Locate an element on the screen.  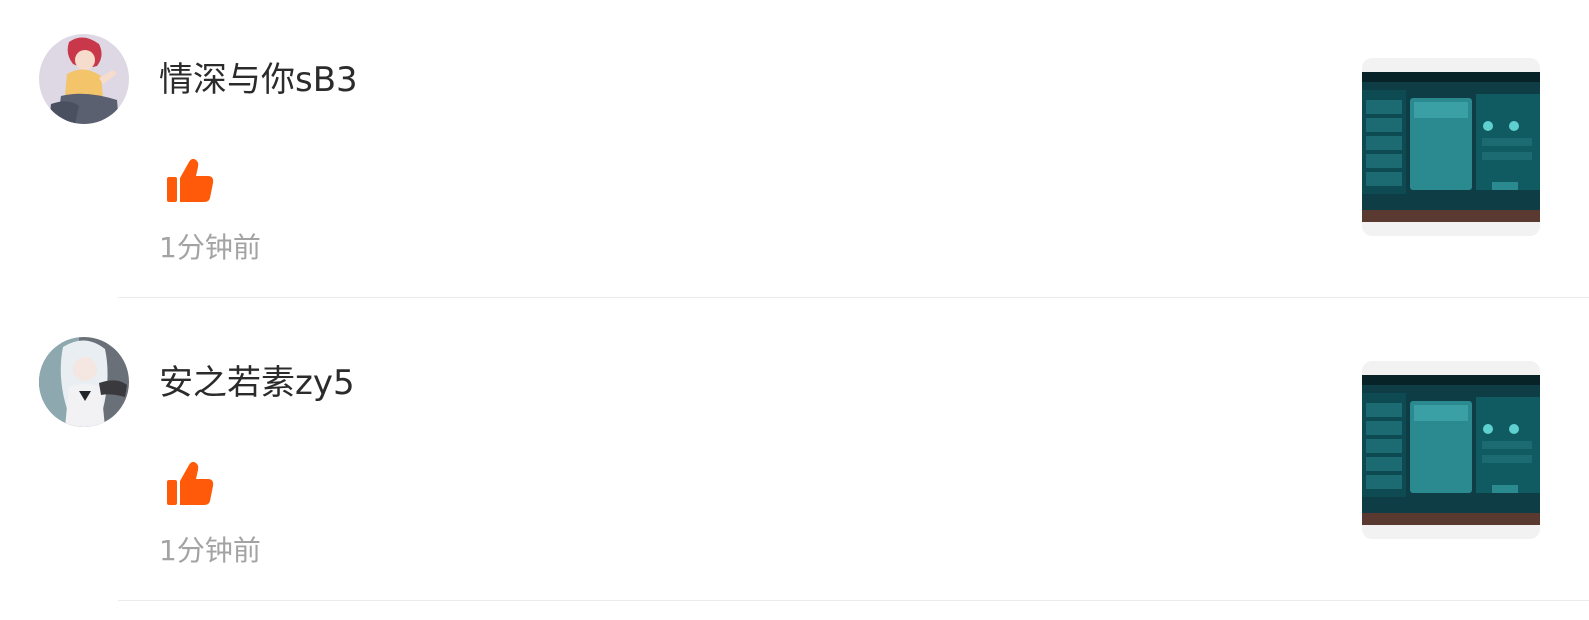
avatar-anime-silver-hair-icon is located at coordinates (84, 382).